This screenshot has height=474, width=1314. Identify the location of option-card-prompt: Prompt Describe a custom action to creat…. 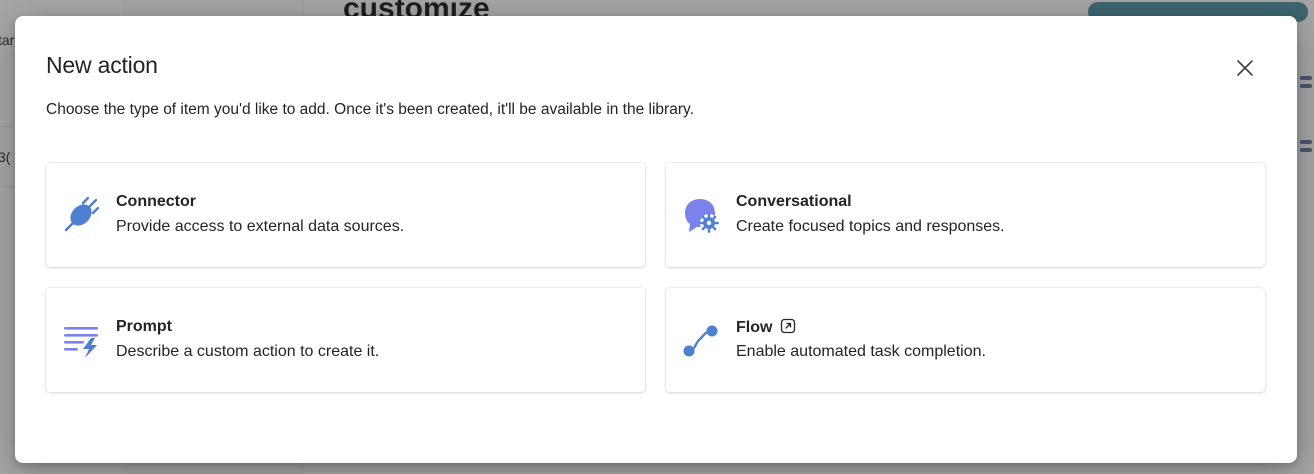
(345, 340).